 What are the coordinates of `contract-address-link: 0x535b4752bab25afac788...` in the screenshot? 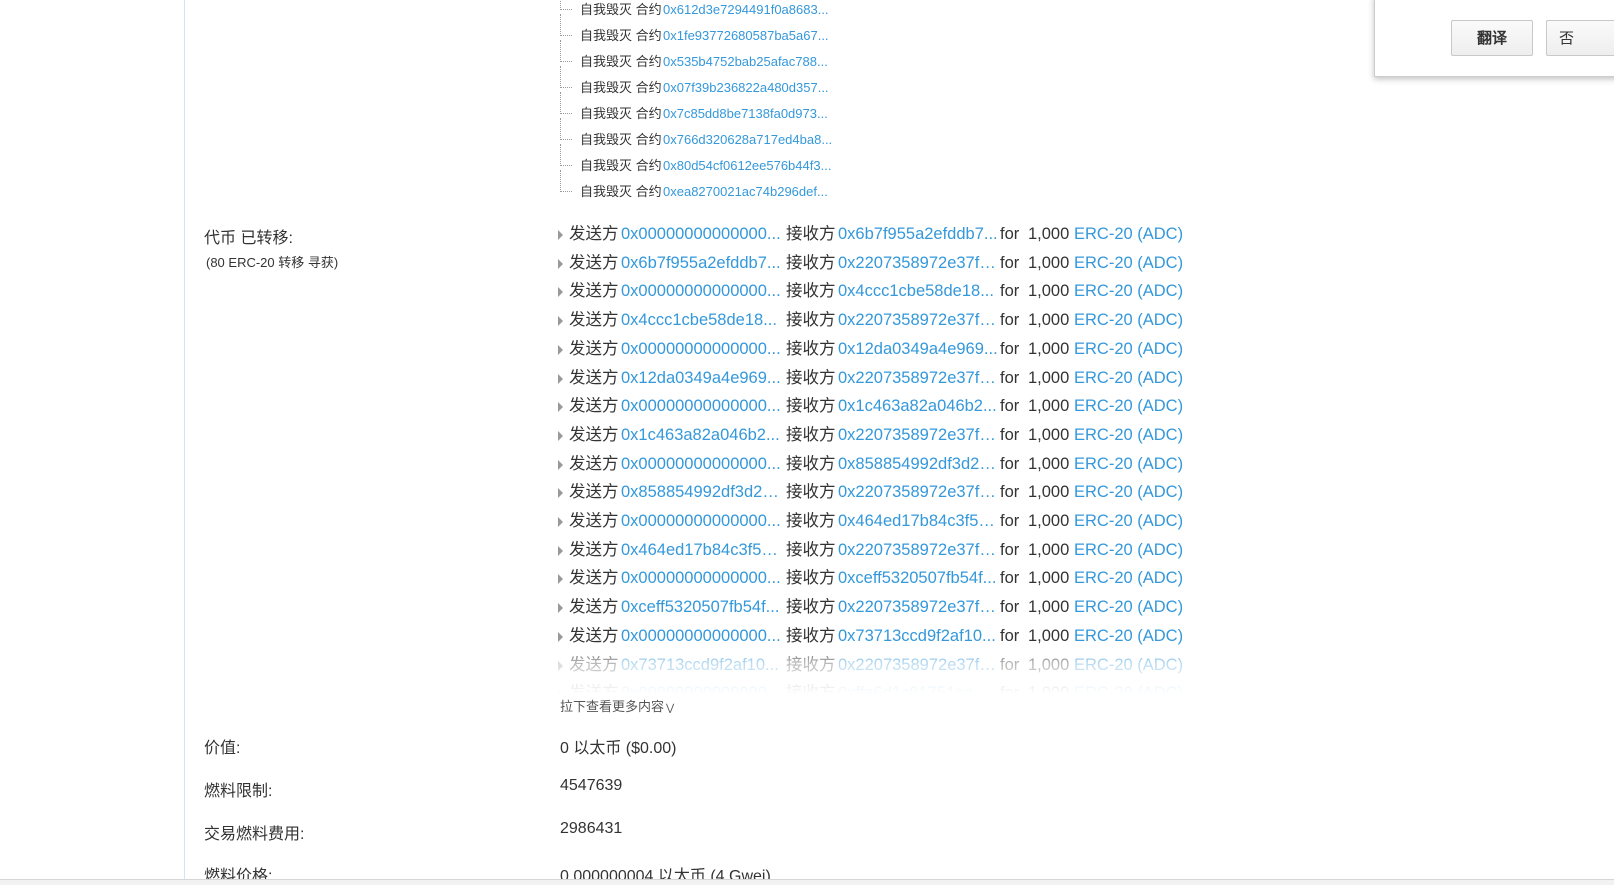 It's located at (745, 62).